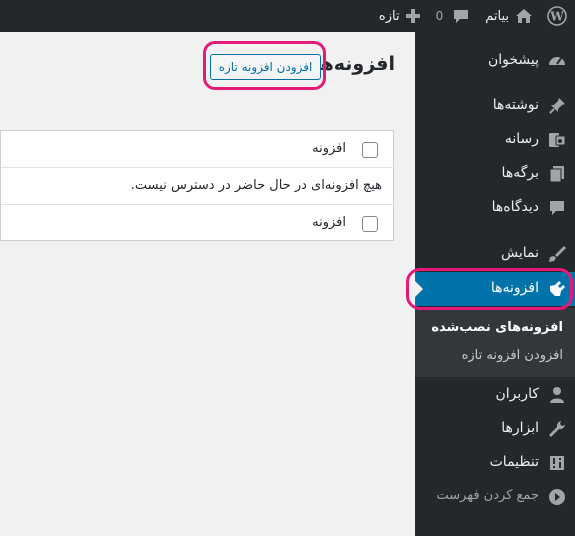 The image size is (575, 536). What do you see at coordinates (519, 253) in the screenshot?
I see `sidebar-item-label: نمایش` at bounding box center [519, 253].